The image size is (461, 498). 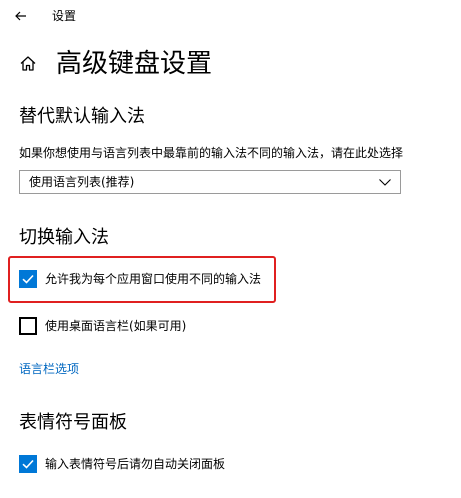 What do you see at coordinates (211, 153) in the screenshot?
I see `default-input-description: 如果你想使用与语言列表中最靠前的输入法不同的输入法，请在此处选择` at bounding box center [211, 153].